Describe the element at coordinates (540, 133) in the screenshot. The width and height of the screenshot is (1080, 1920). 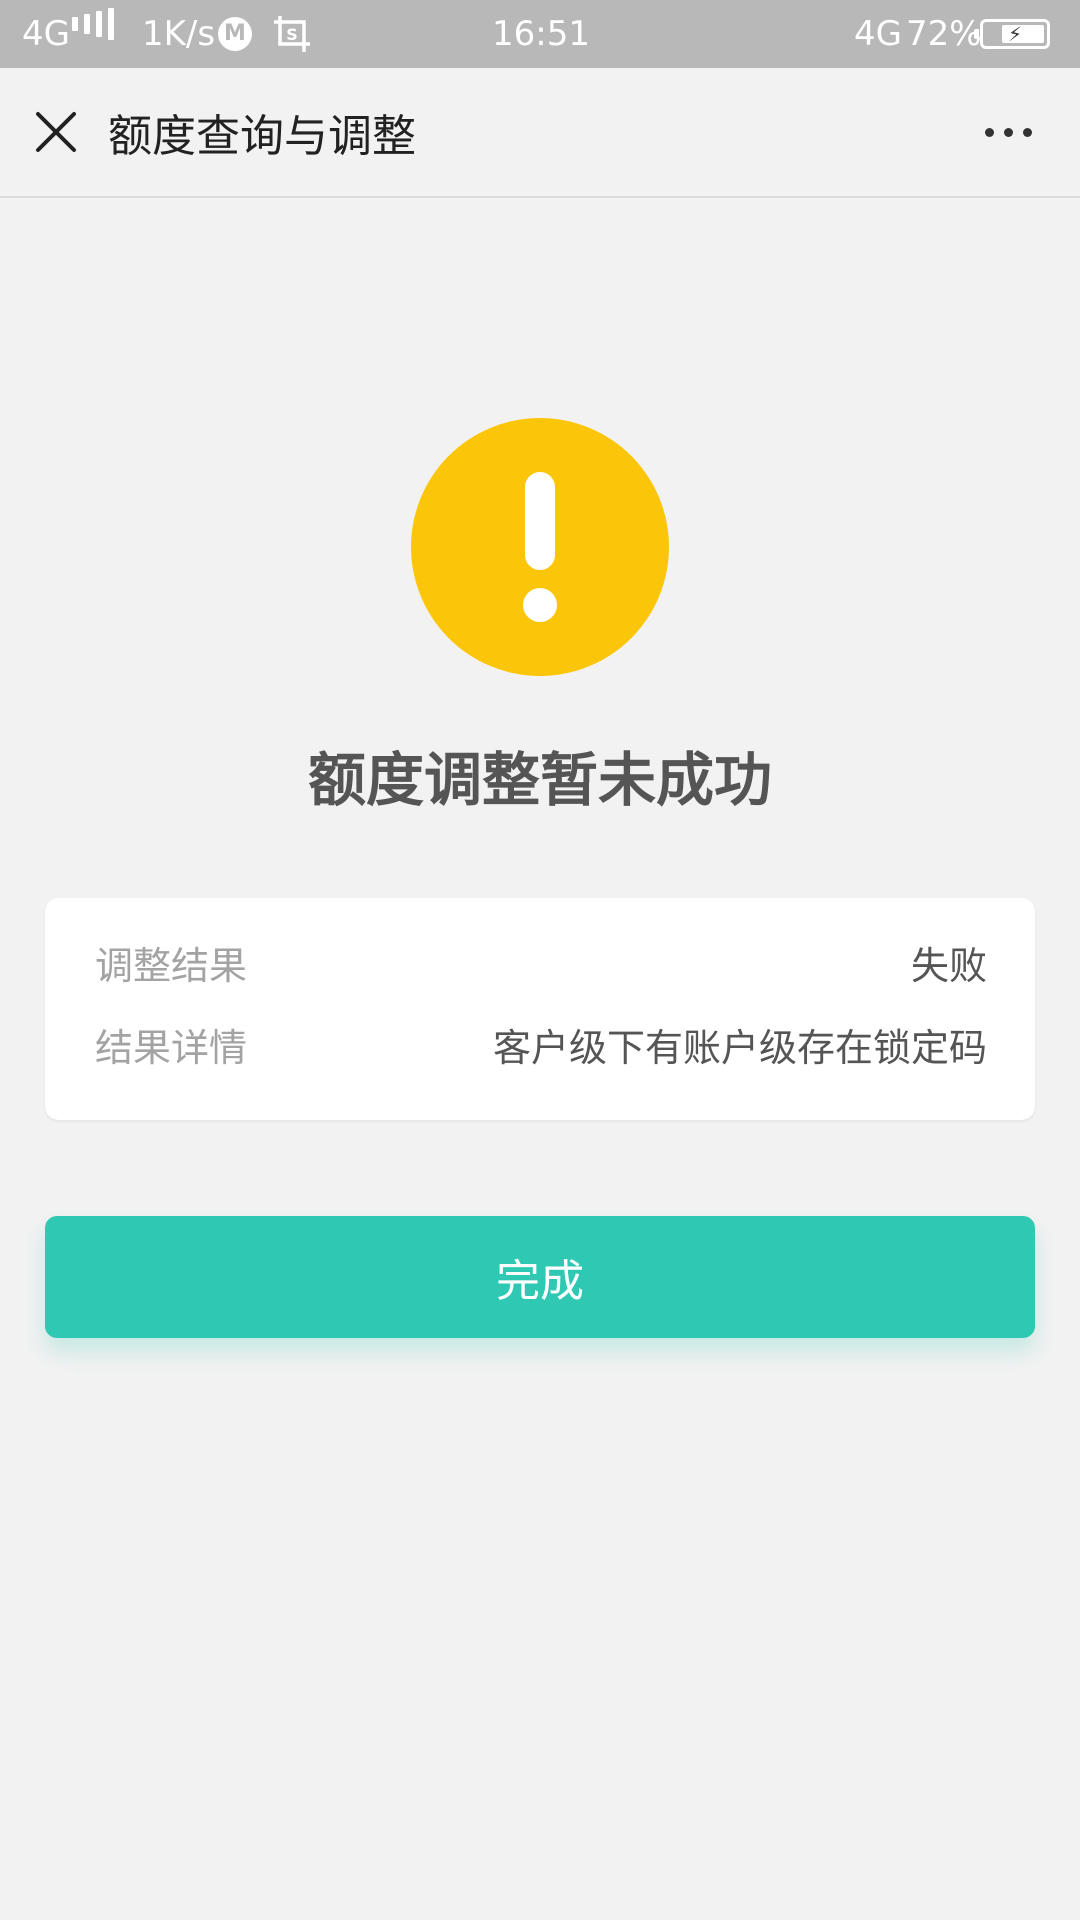
I see `title-bar: 额度查询与调整` at that location.